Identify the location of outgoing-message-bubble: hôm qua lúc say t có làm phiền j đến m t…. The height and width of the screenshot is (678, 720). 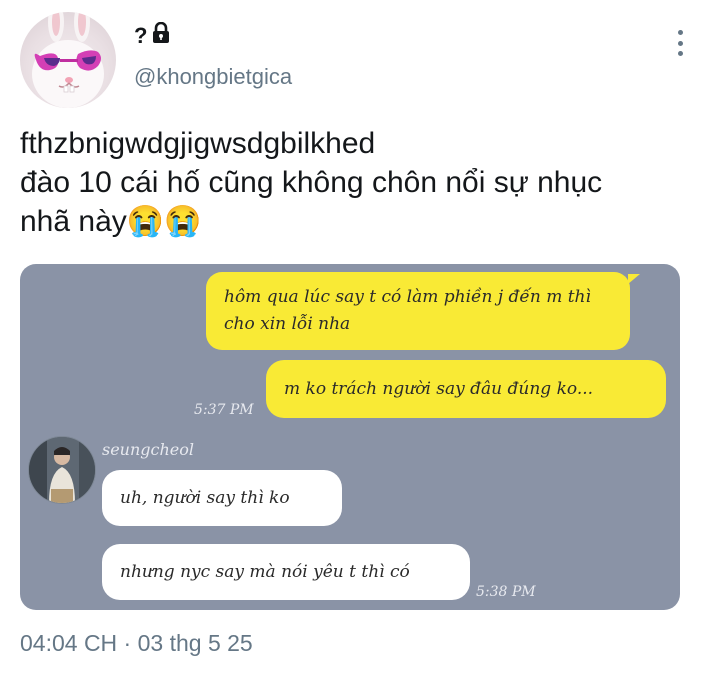
(418, 311).